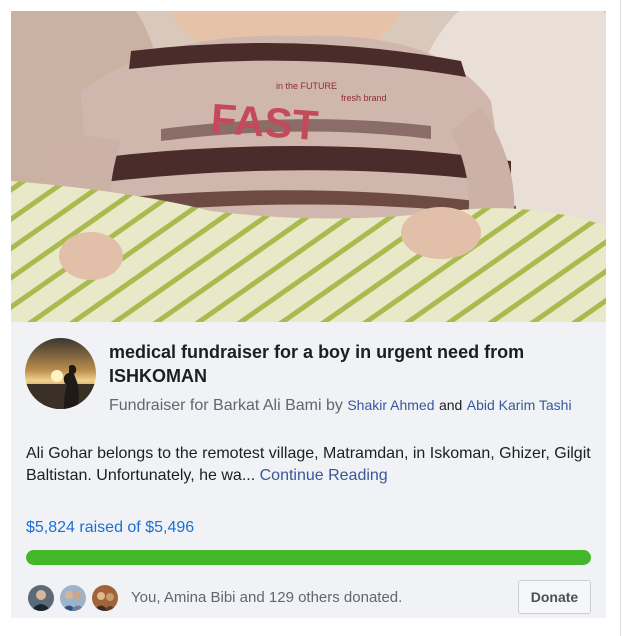 The width and height of the screenshot is (623, 636). I want to click on progress-fill, so click(308, 557).